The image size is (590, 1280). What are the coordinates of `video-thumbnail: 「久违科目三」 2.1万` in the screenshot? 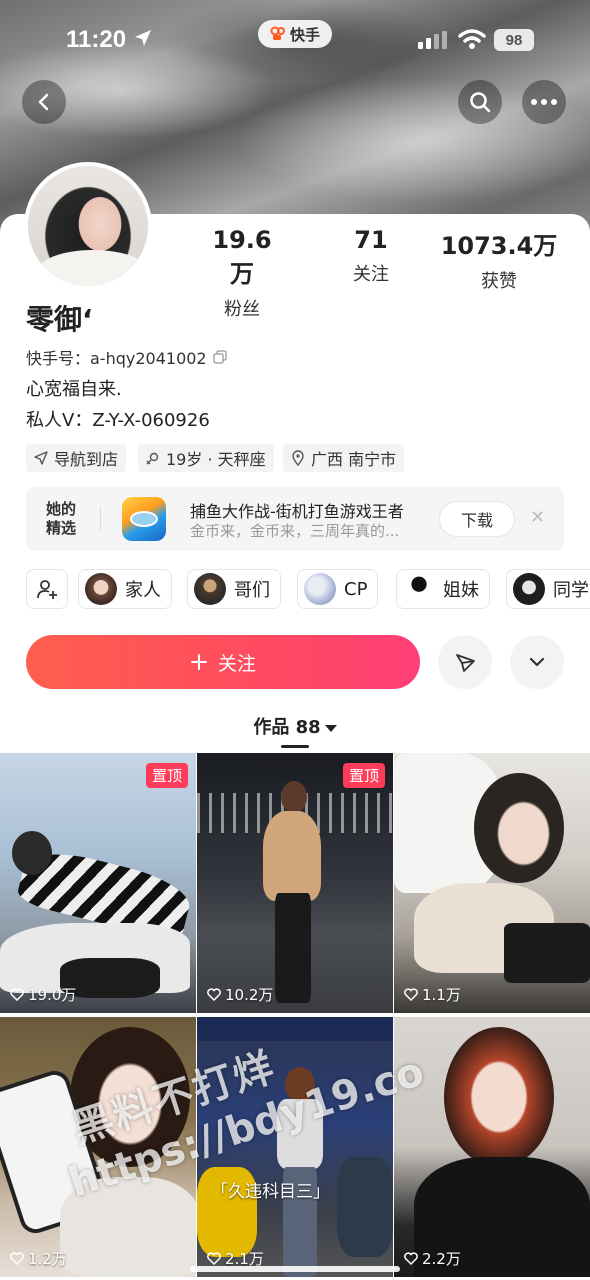 It's located at (295, 1147).